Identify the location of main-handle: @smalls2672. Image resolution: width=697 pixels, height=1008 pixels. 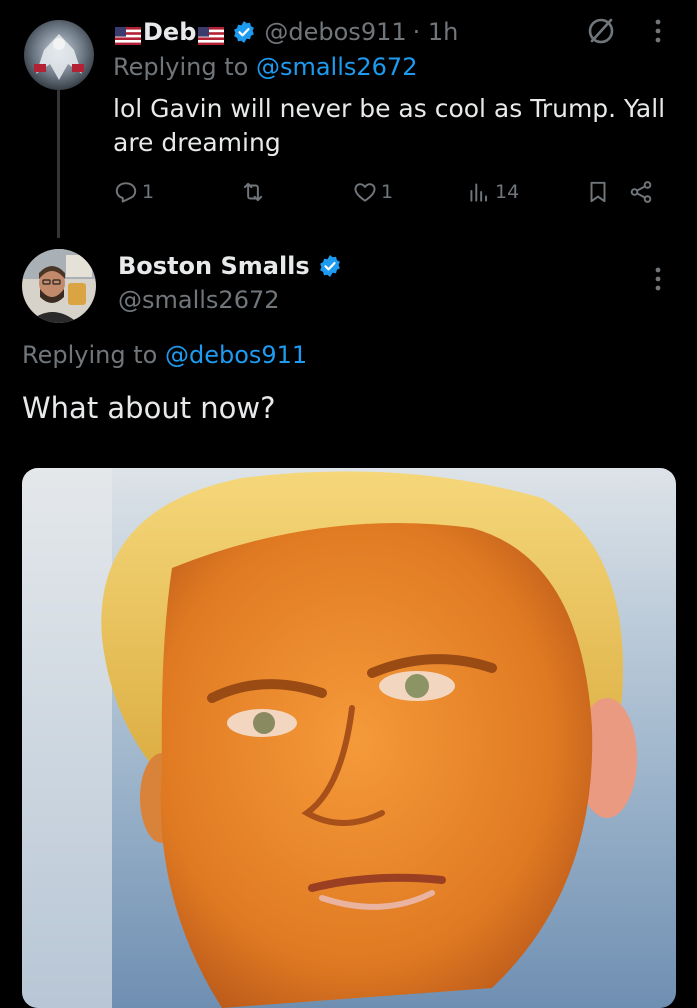
(199, 300).